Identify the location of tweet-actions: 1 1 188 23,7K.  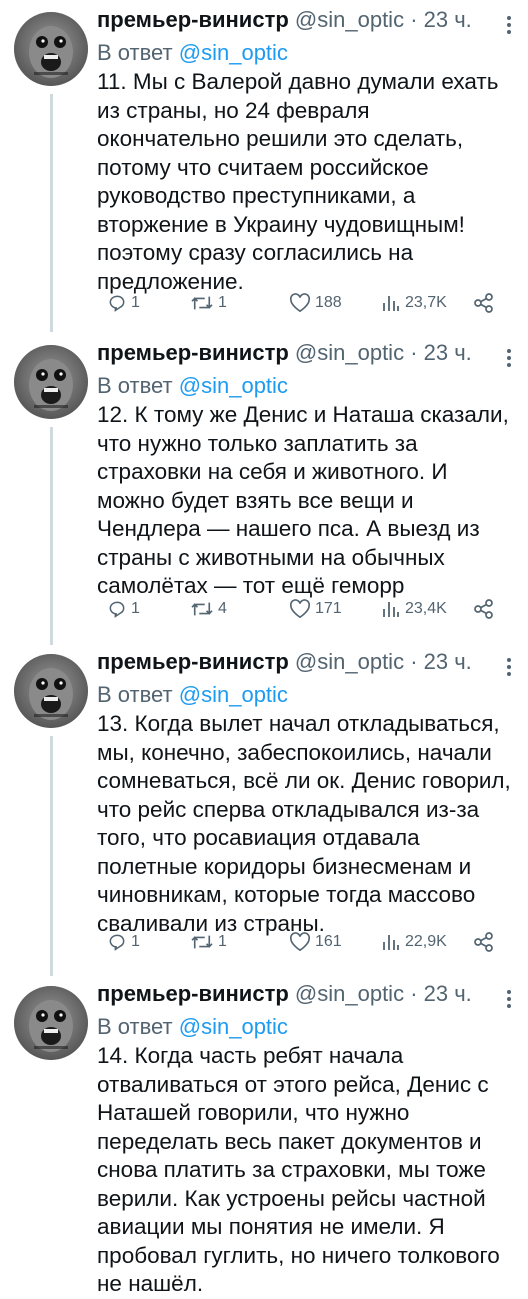
(299, 303).